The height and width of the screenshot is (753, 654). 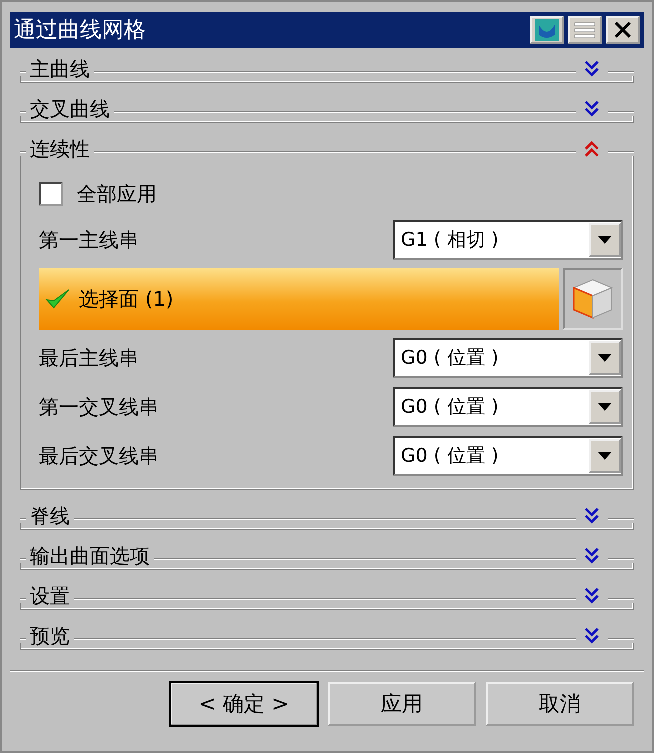 I want to click on menu-icon, so click(x=585, y=30).